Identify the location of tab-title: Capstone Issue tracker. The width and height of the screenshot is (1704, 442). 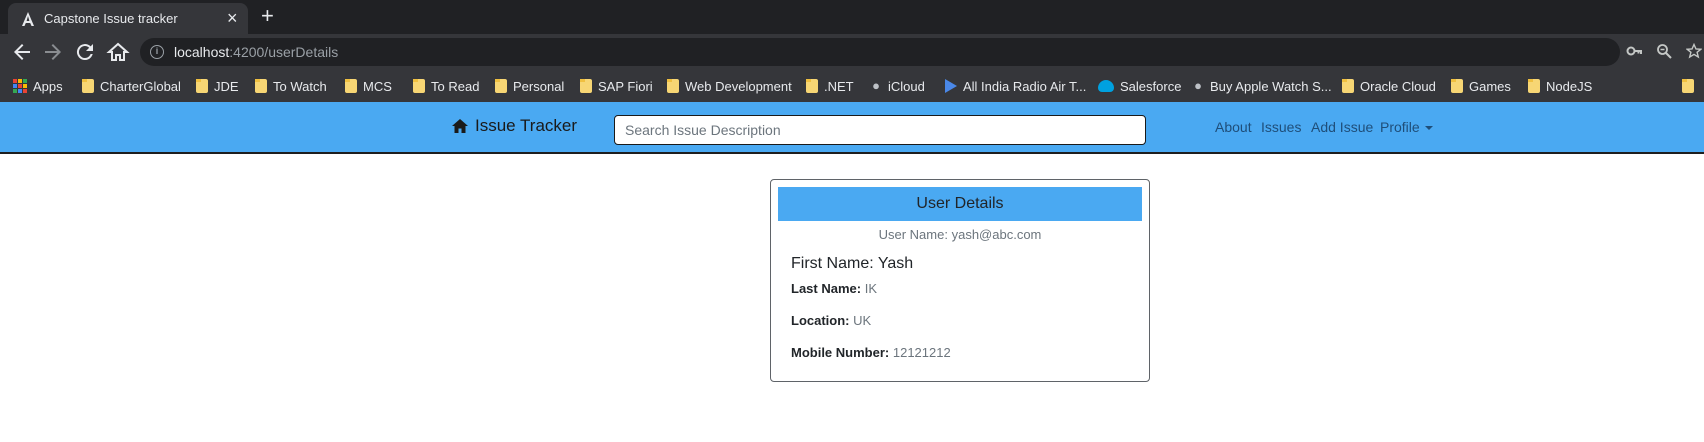
(111, 18).